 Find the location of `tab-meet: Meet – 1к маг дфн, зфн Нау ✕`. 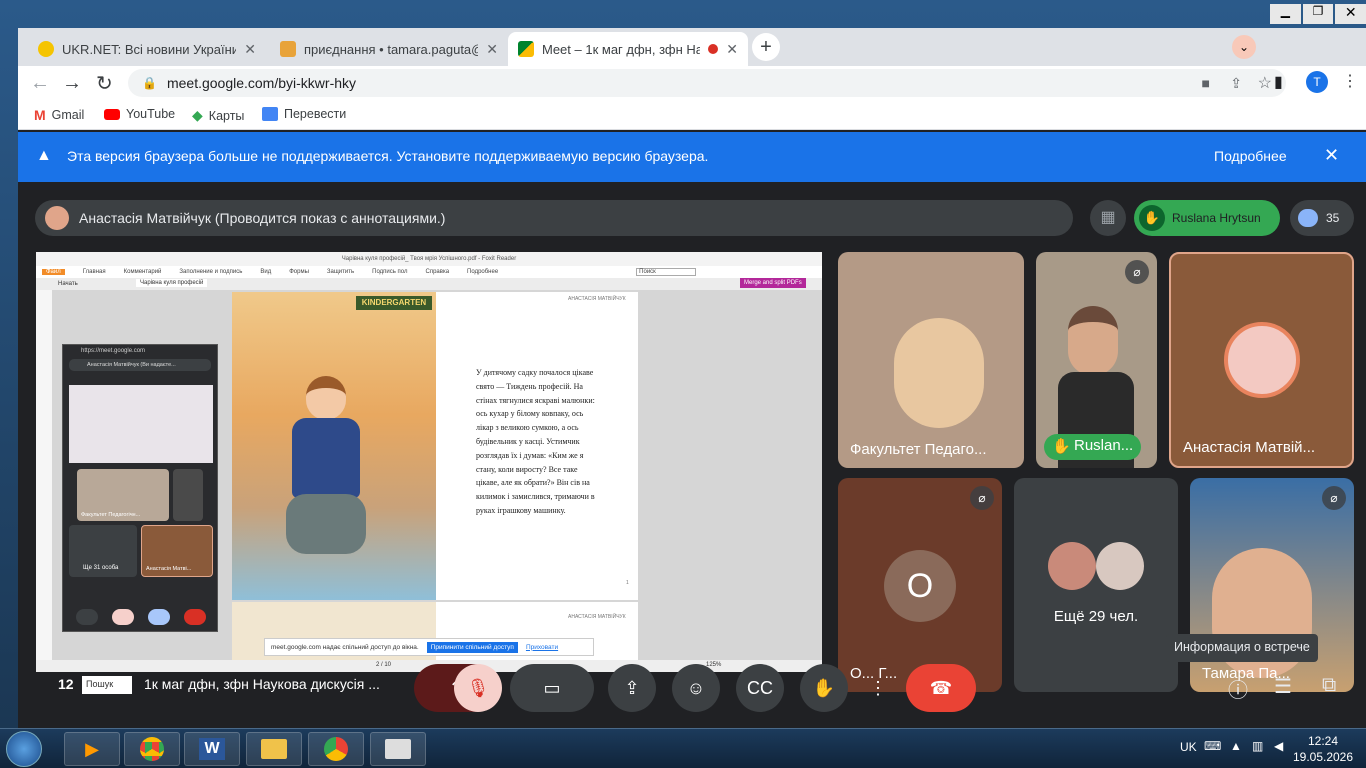

tab-meet: Meet – 1к маг дфн, зфн Нау ✕ is located at coordinates (628, 49).